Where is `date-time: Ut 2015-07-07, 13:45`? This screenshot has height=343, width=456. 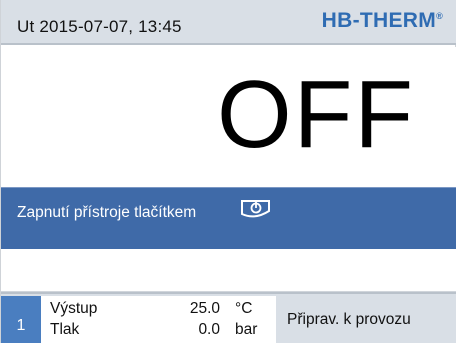
date-time: Ut 2015-07-07, 13:45 is located at coordinates (99, 26).